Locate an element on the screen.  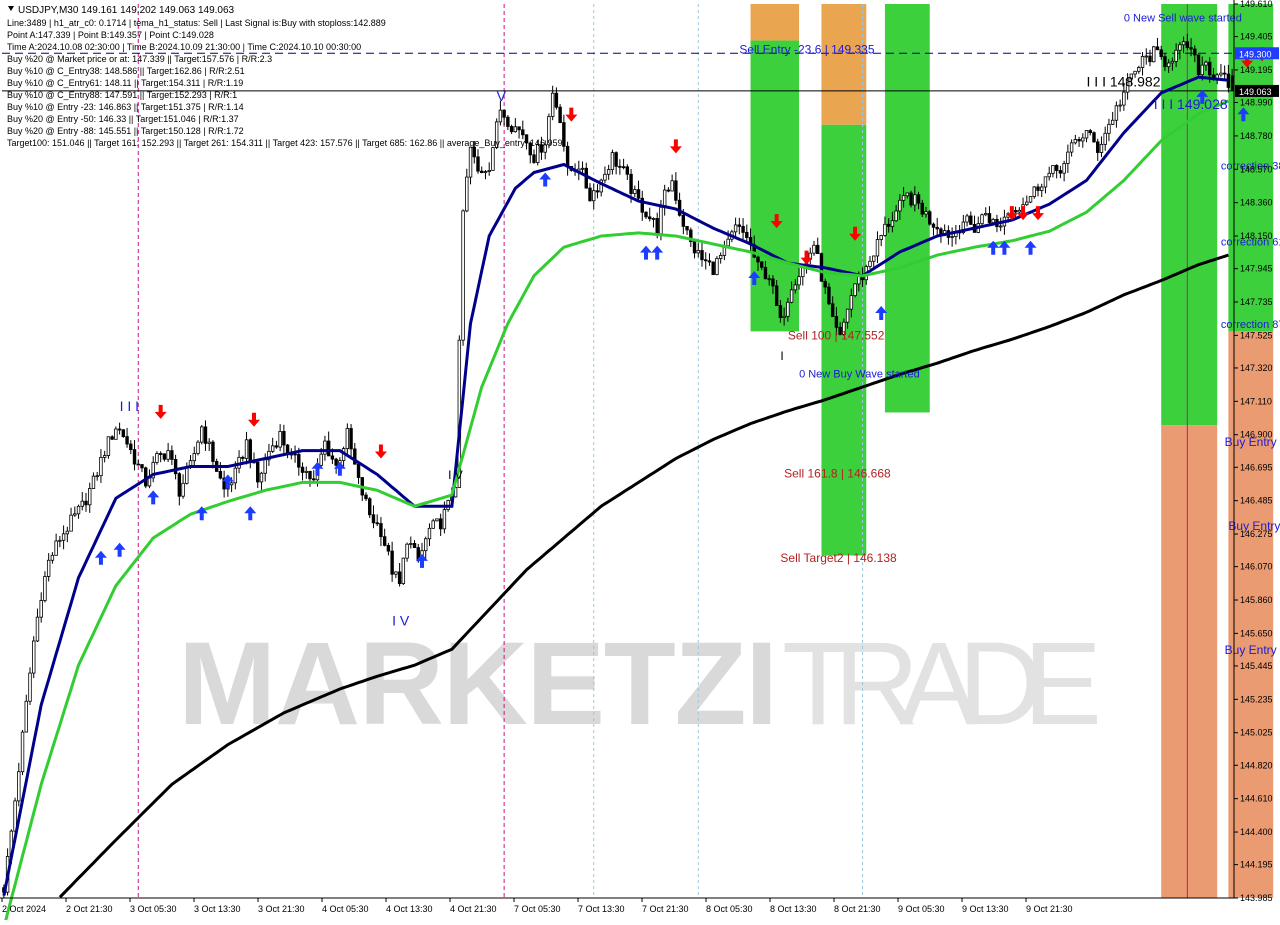
time-tick-label: 8 Oct 21:30 is located at coordinates (857, 909).